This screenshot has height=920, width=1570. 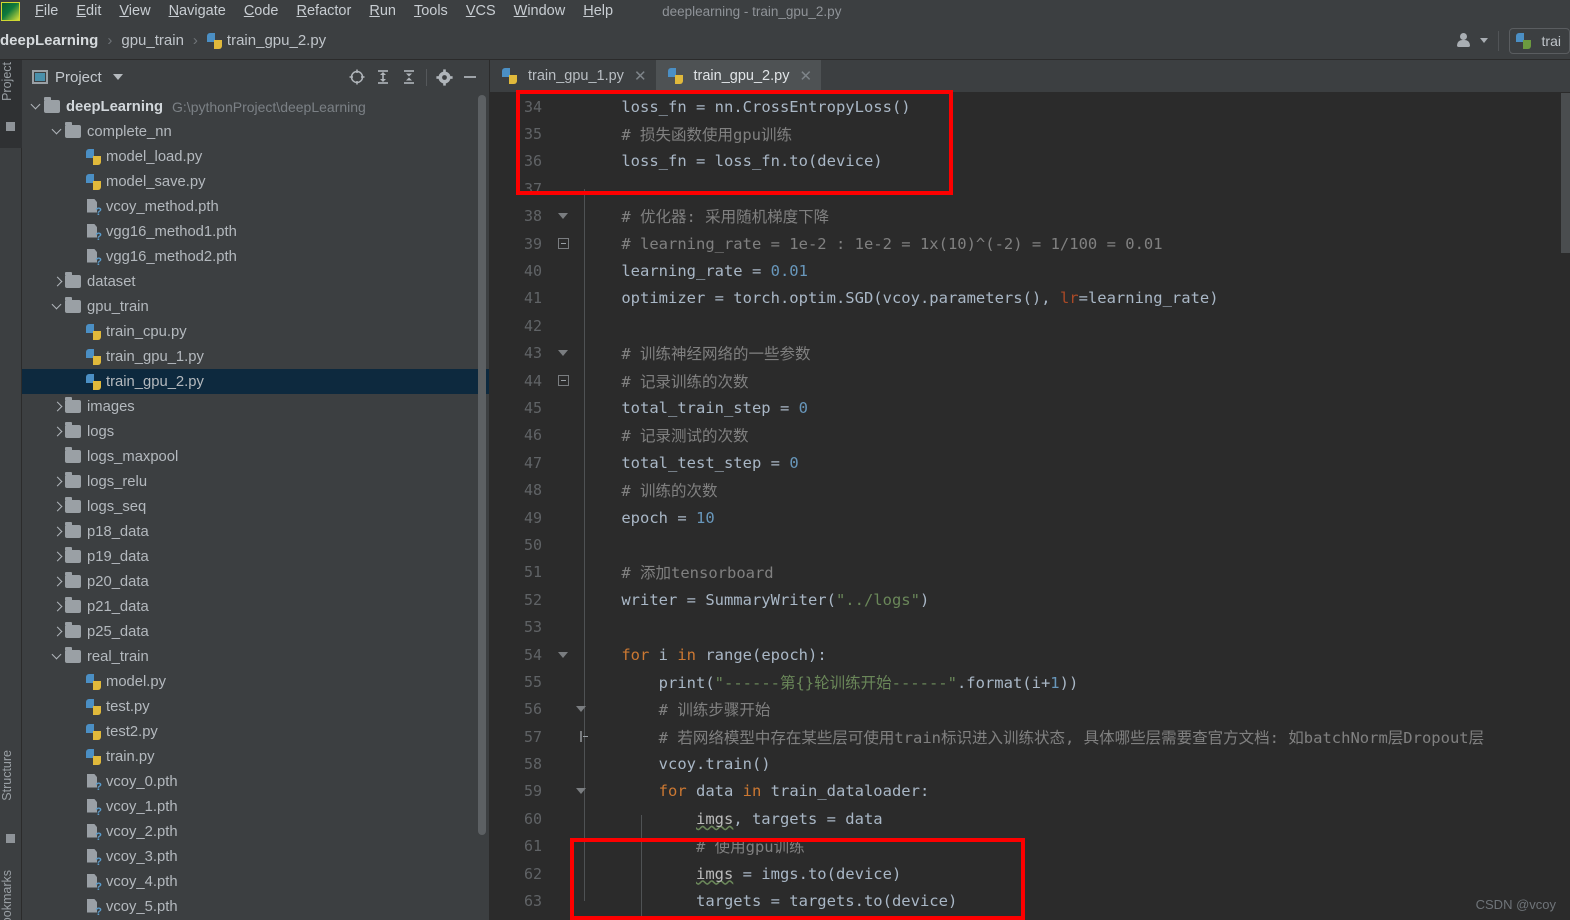 I want to click on tree-row: model_save.py, so click(x=255, y=181).